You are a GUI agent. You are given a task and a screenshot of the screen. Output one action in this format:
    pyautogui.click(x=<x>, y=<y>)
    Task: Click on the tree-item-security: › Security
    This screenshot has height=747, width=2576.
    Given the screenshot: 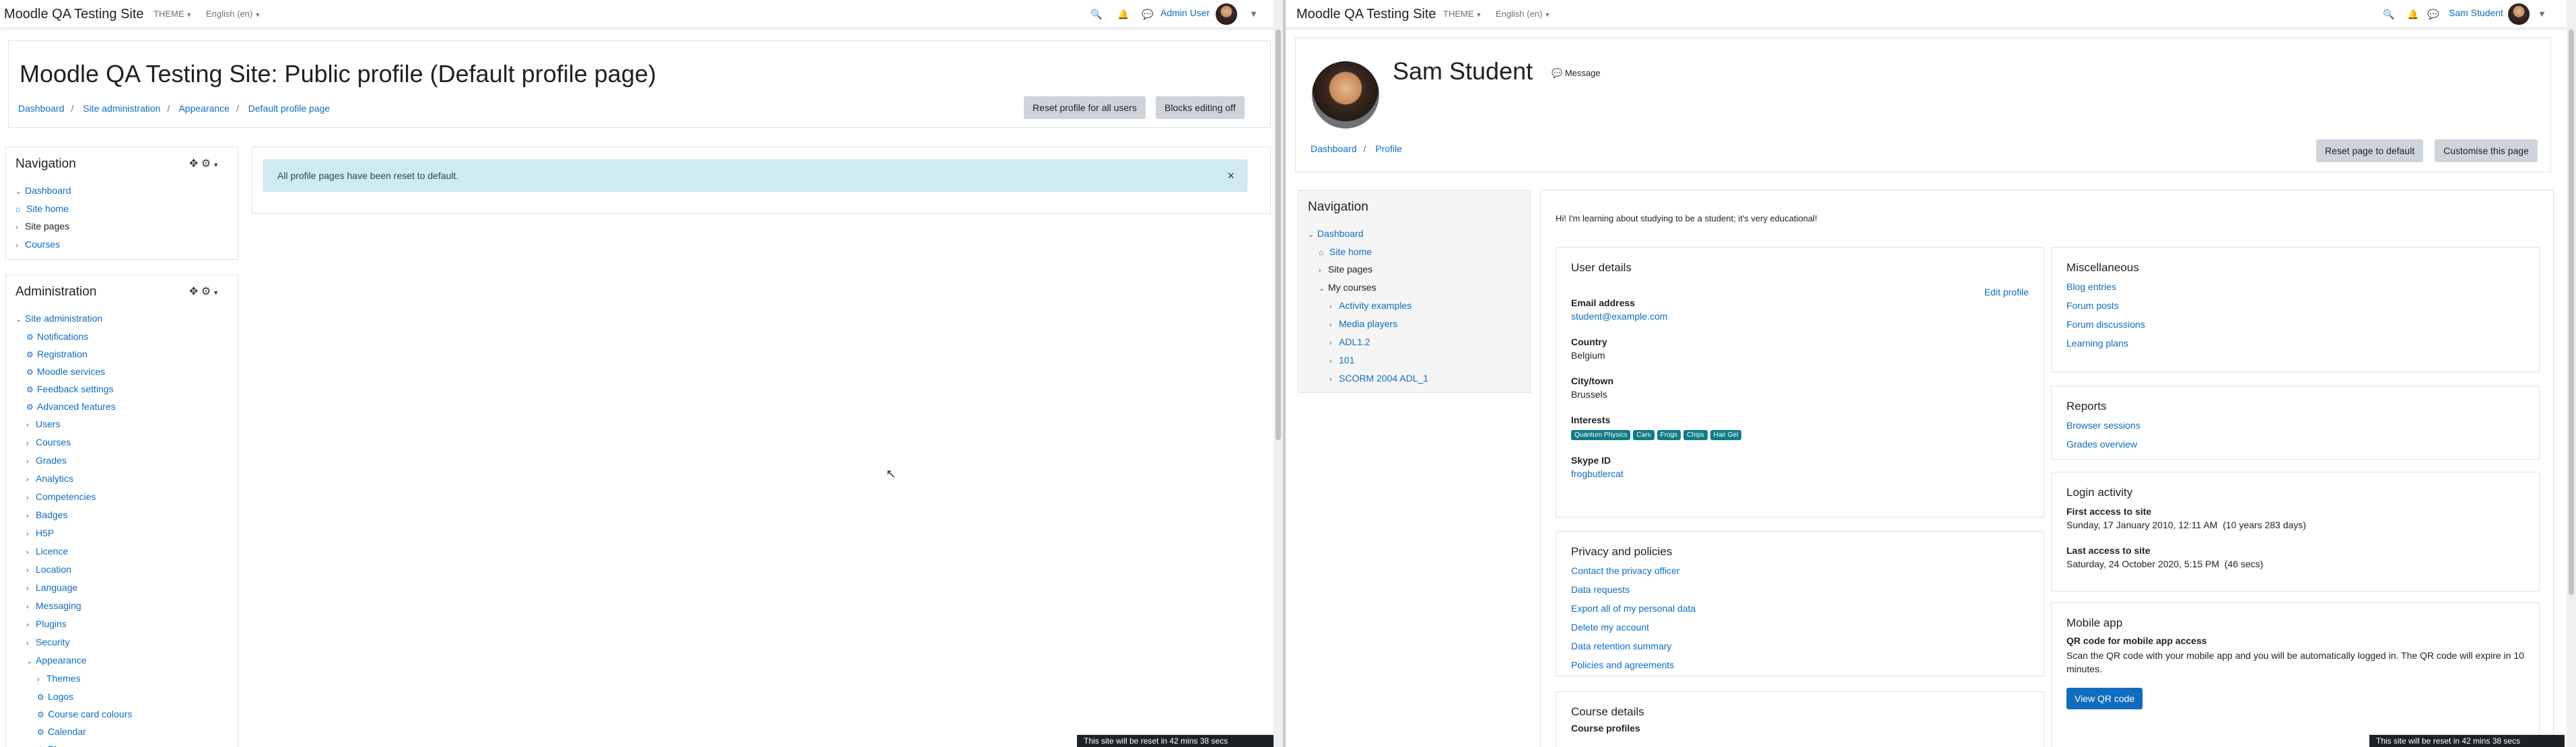 What is the action you would take?
    pyautogui.click(x=73, y=643)
    